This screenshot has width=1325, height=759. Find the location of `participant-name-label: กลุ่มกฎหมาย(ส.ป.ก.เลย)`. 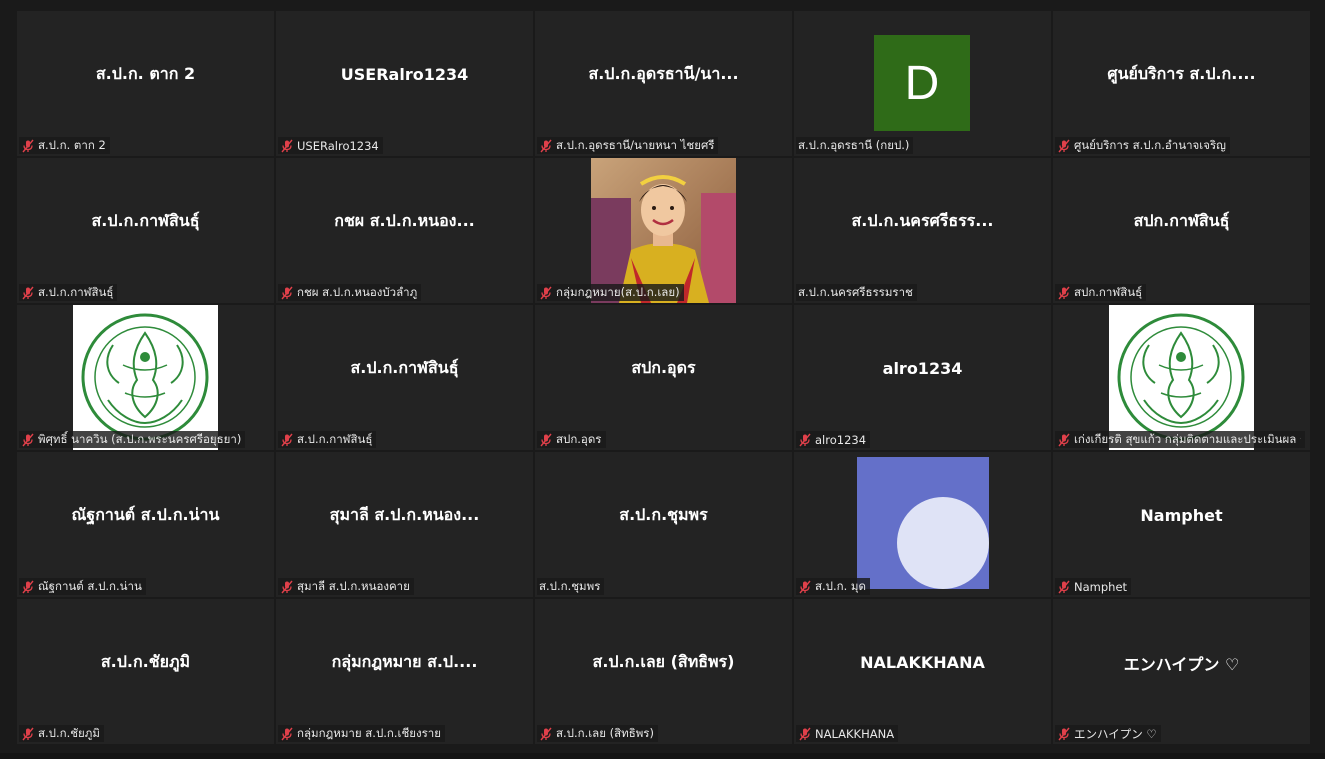

participant-name-label: กลุ่มกฎหมาย(ส.ป.ก.เลย) is located at coordinates (610, 292).